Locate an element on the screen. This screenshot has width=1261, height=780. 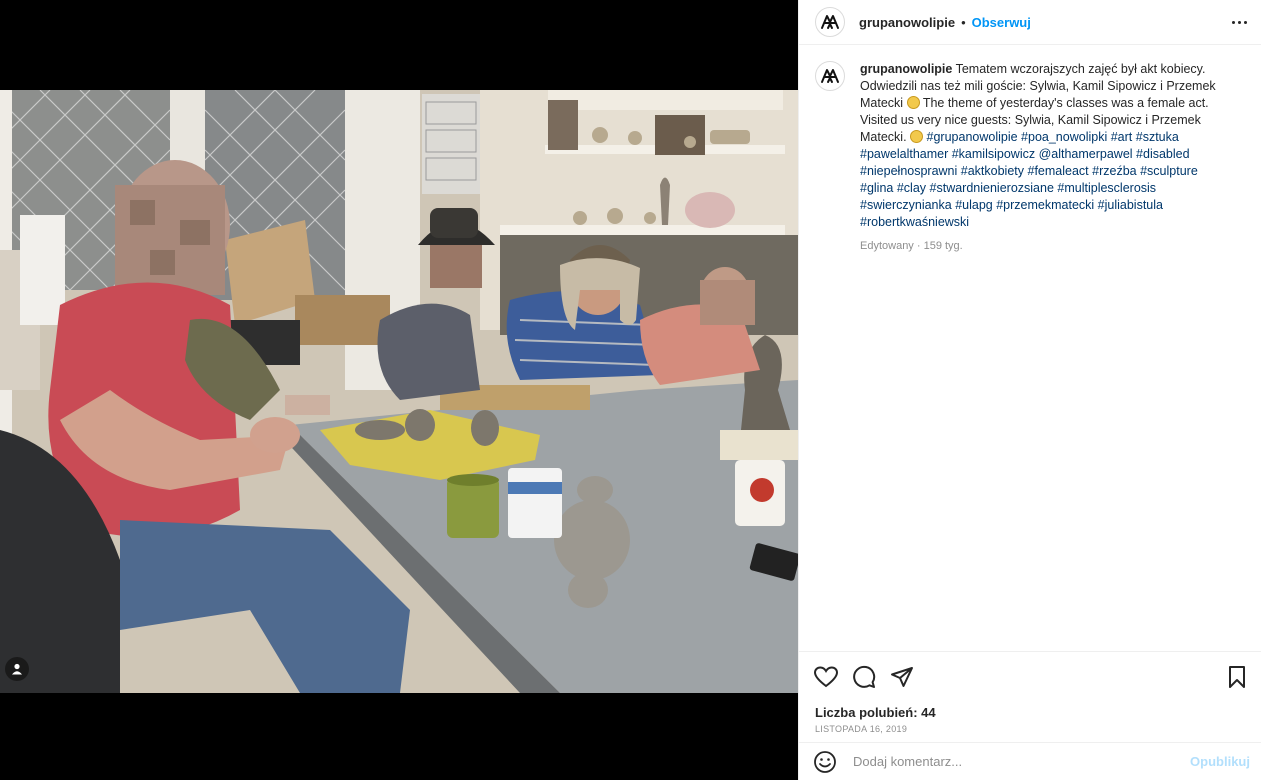
edited-timestamp: Edytowany · 159 tyg. is located at coordinates (911, 246).